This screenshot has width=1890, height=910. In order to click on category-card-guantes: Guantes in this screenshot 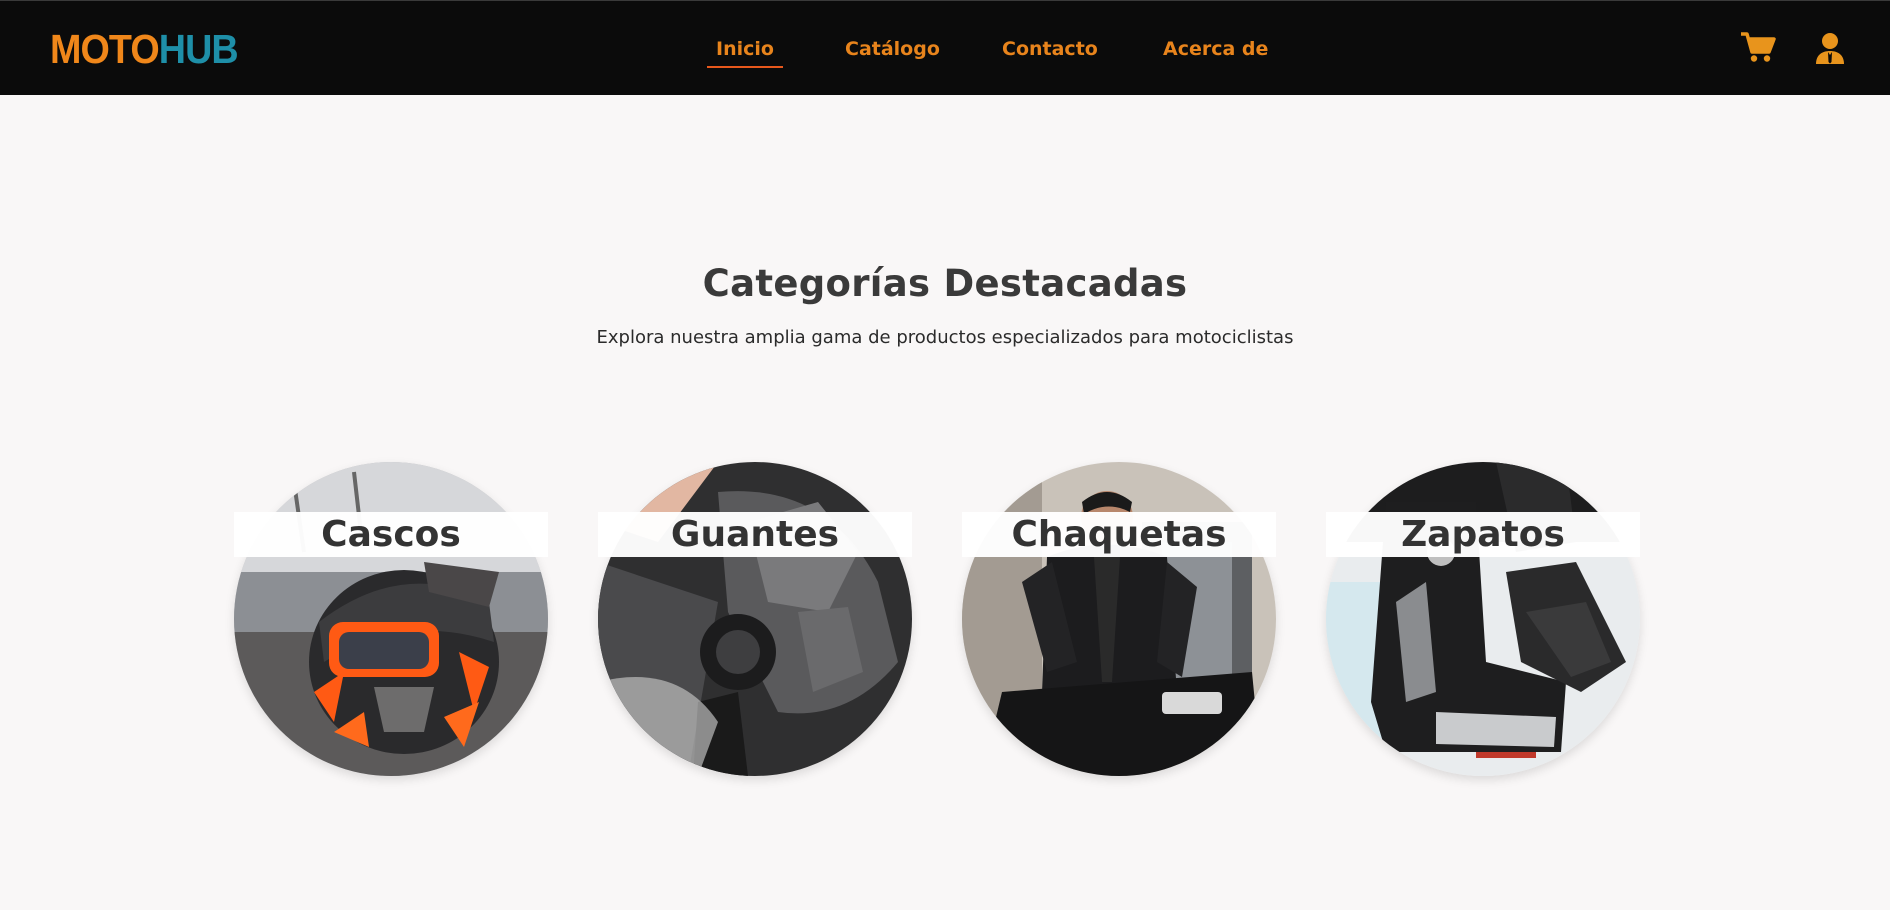, I will do `click(755, 619)`.